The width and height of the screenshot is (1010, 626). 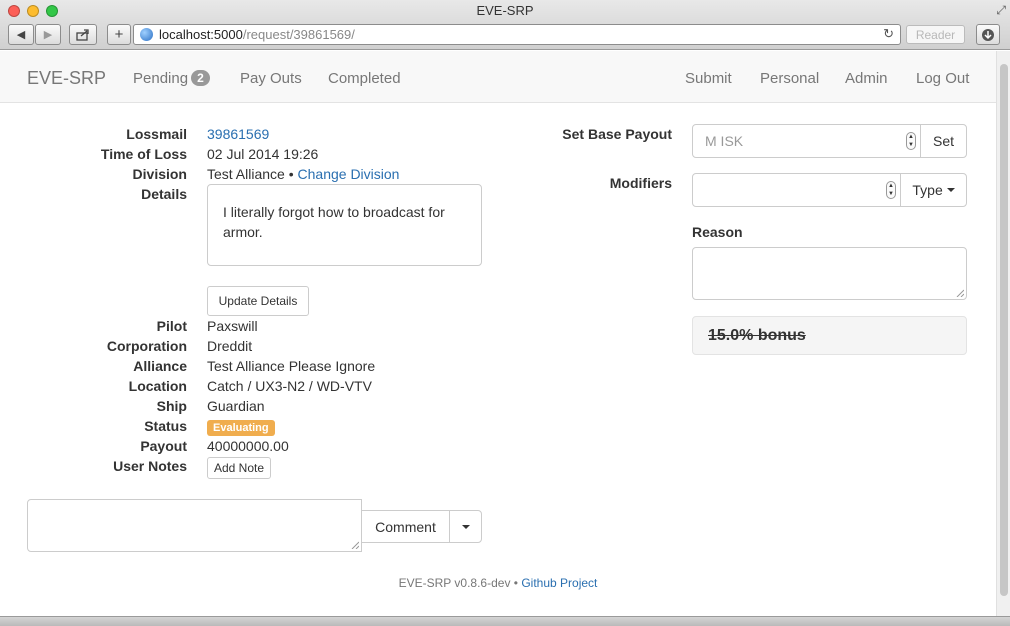 I want to click on nav-pending: Pending 2, so click(x=171, y=78).